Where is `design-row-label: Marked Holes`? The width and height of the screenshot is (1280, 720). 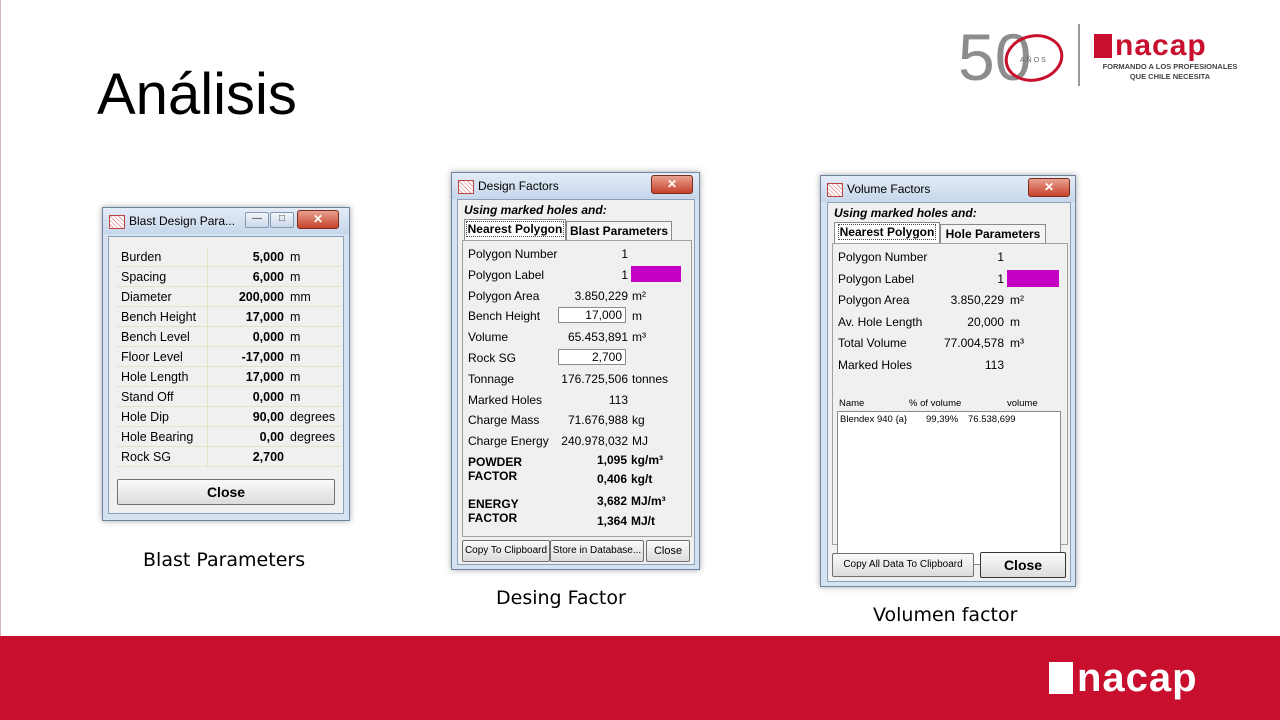 design-row-label: Marked Holes is located at coordinates (505, 399).